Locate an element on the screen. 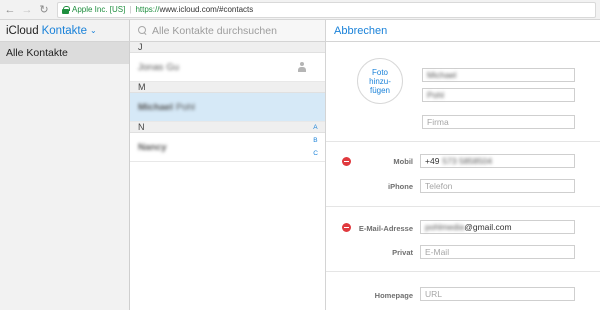  alphabet-index: A B C is located at coordinates (315, 140).